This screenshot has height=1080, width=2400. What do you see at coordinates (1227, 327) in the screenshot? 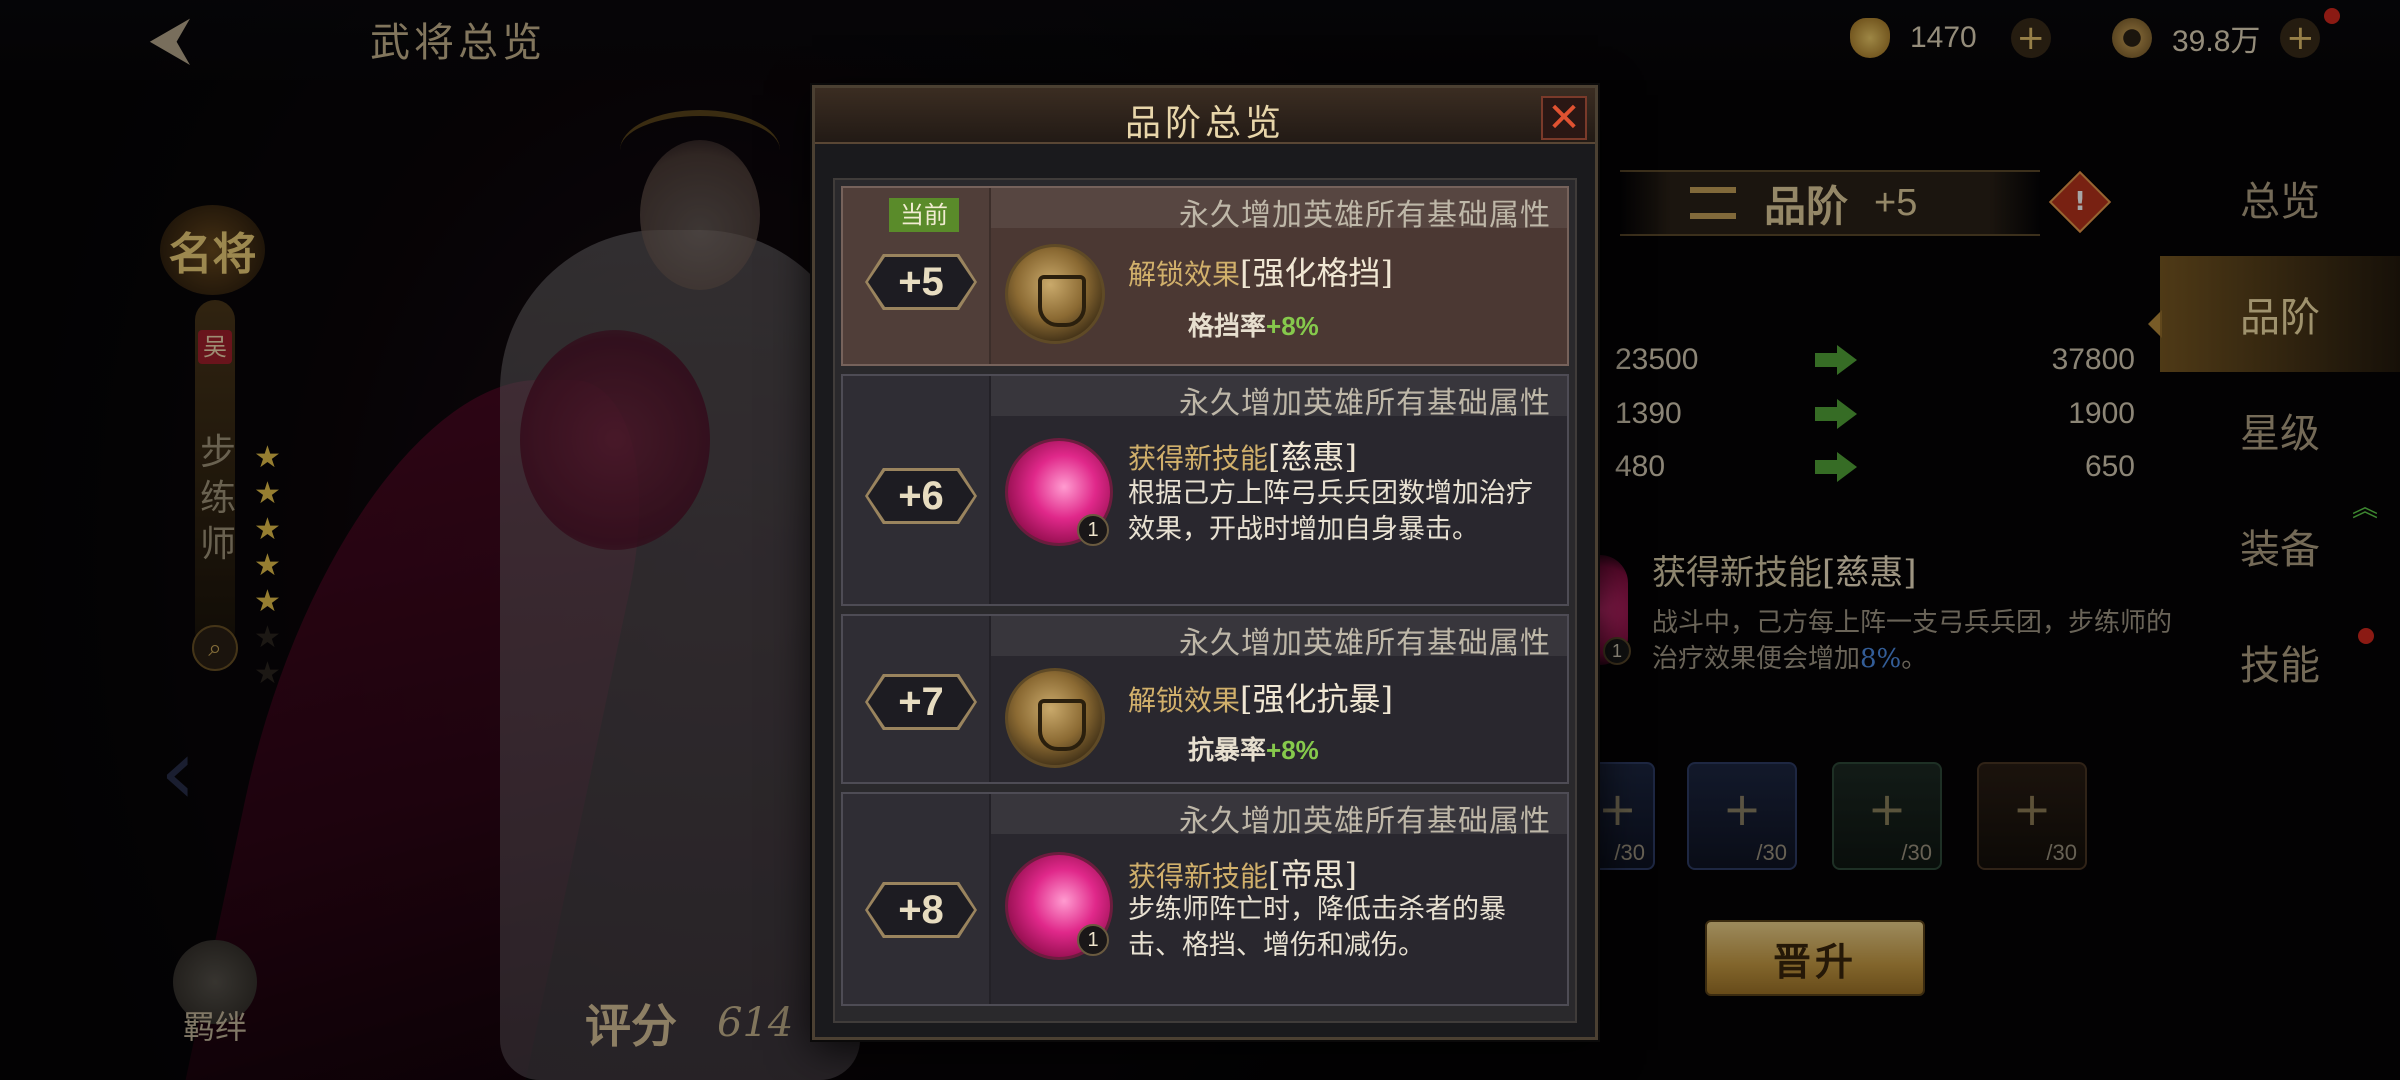
I see `stat-label: 格挡率` at bounding box center [1227, 327].